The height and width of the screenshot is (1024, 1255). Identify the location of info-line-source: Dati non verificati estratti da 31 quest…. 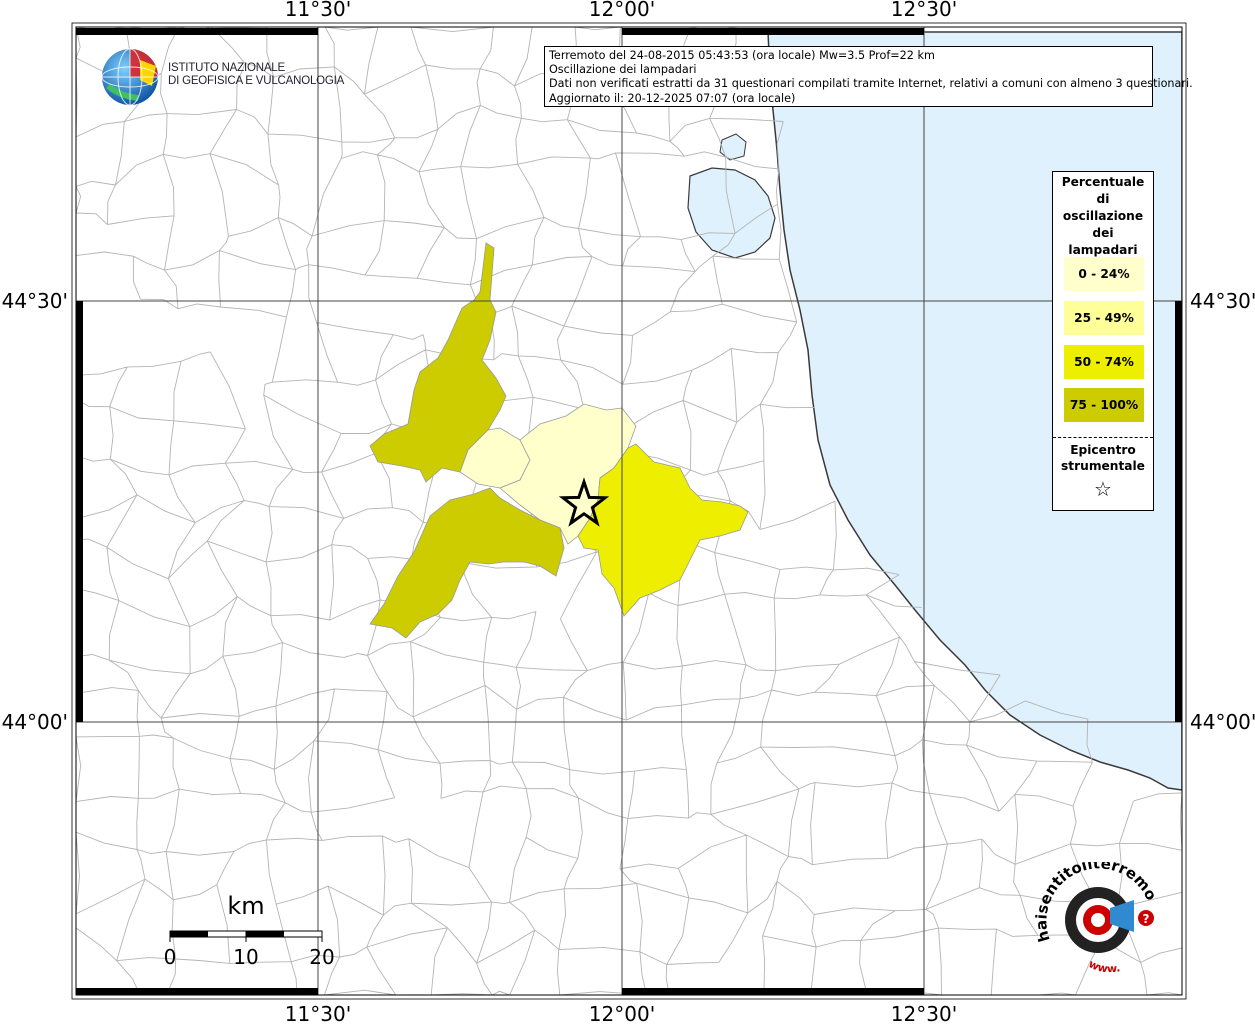
(871, 84).